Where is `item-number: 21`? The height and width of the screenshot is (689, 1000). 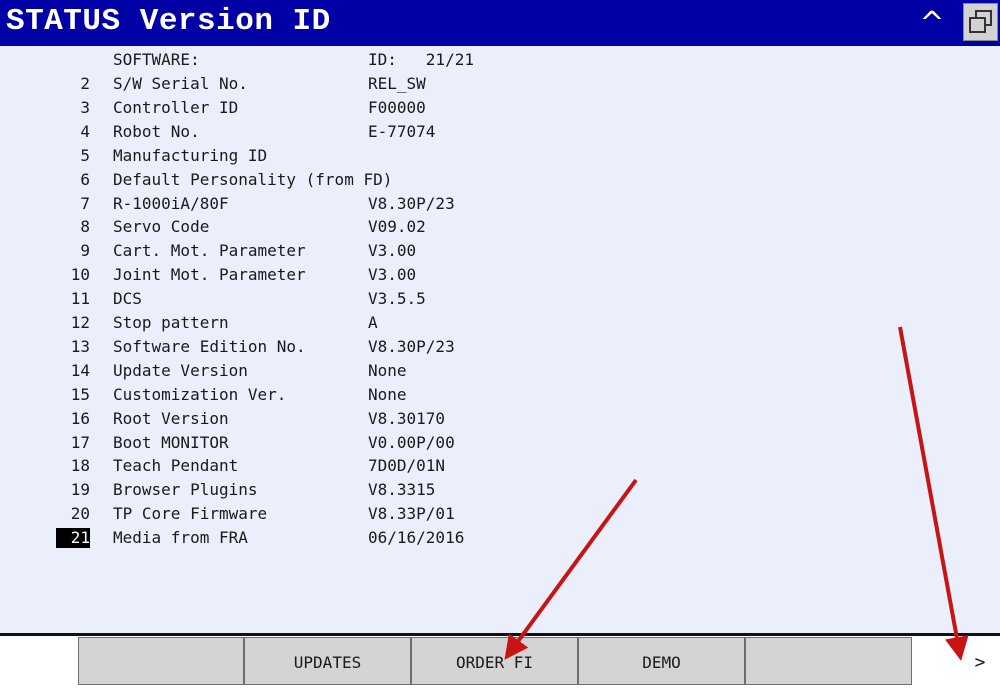 item-number: 21 is located at coordinates (73, 538).